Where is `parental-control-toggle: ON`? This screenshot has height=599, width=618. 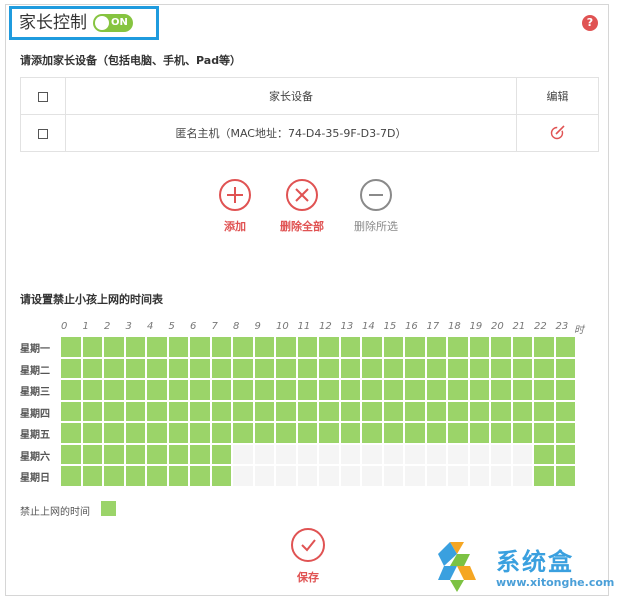 parental-control-toggle: ON is located at coordinates (113, 23).